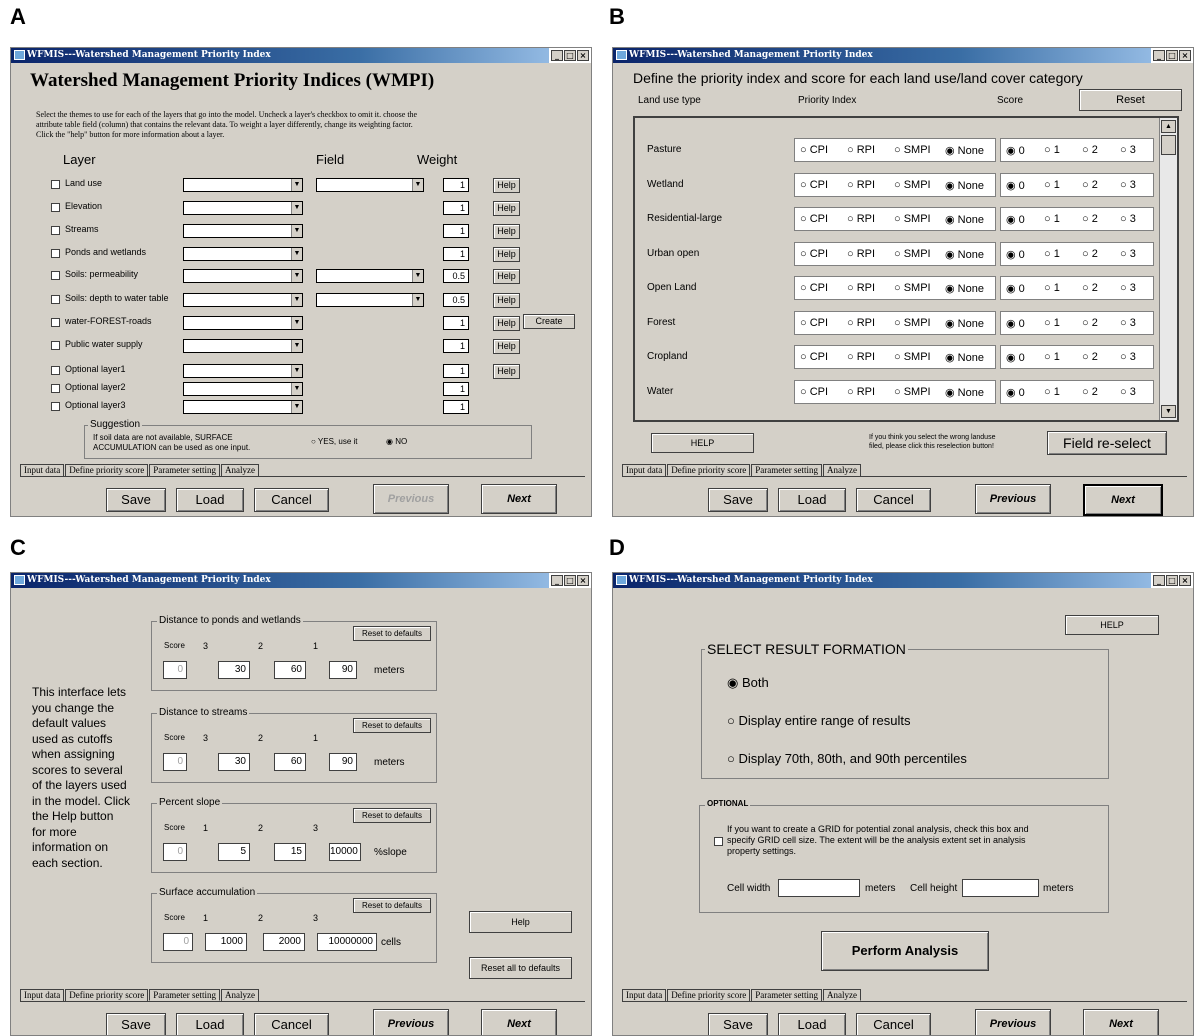  Describe the element at coordinates (175, 762) in the screenshot. I see `cutoff-input: 0` at that location.